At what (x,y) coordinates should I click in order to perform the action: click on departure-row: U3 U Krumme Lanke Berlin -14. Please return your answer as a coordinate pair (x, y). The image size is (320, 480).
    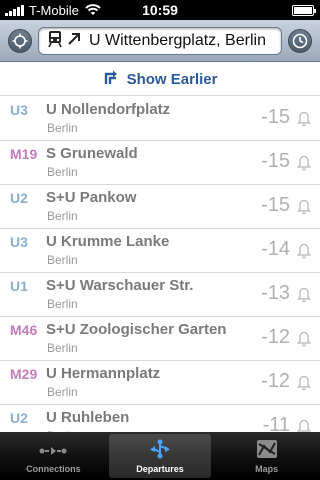
    Looking at the image, I should click on (160, 251).